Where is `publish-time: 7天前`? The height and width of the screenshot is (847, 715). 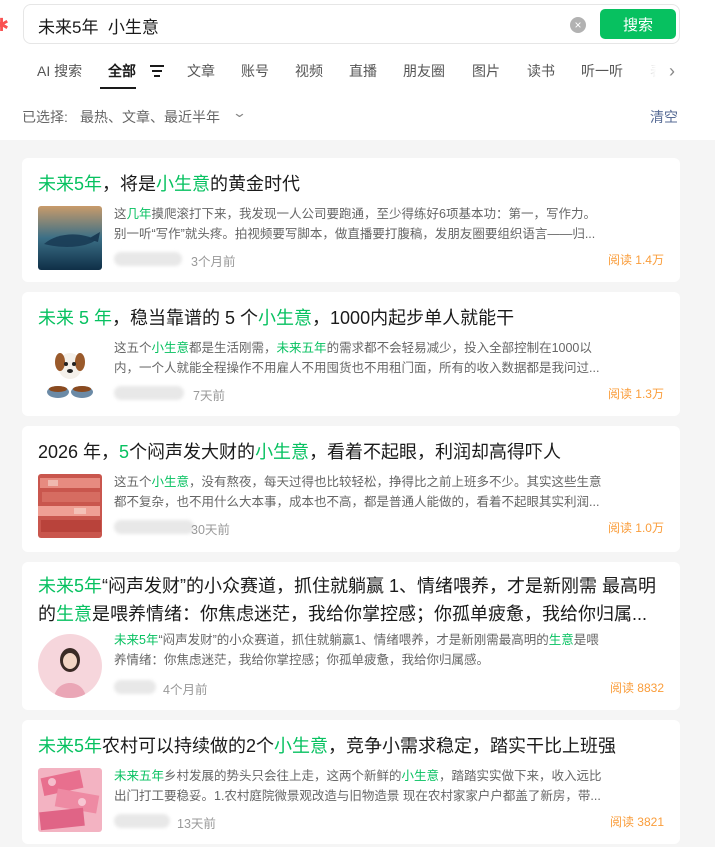
publish-time: 7天前 is located at coordinates (209, 396).